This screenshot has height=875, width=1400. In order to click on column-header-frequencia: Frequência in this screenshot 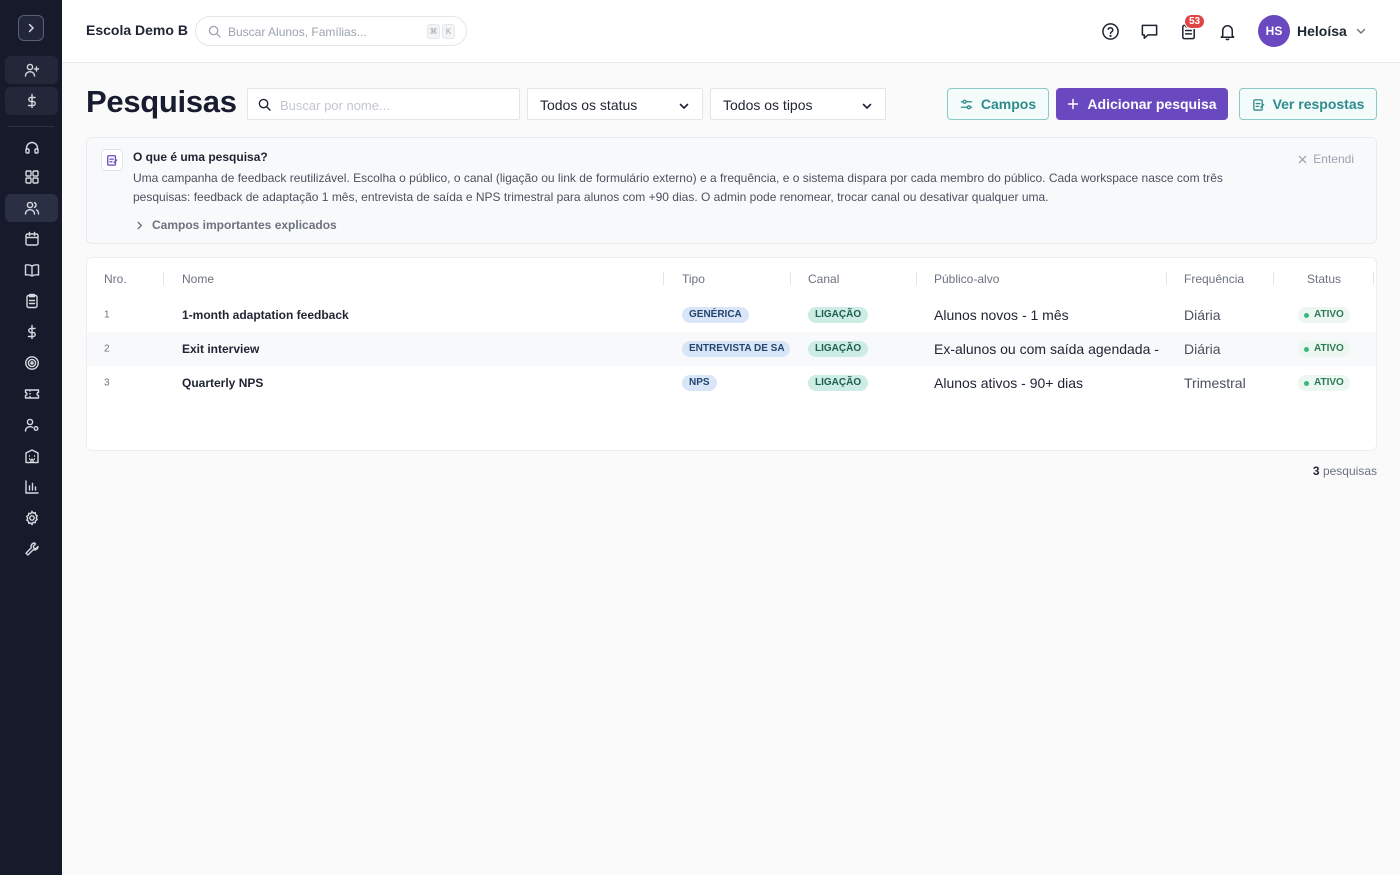, I will do `click(1214, 279)`.